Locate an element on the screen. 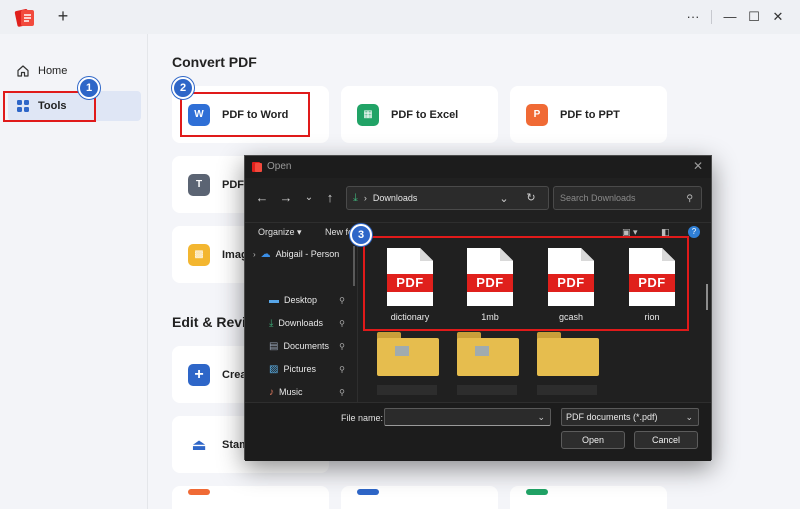 This screenshot has height=509, width=800. recent-chevron-icon: ⌄ is located at coordinates (309, 198).